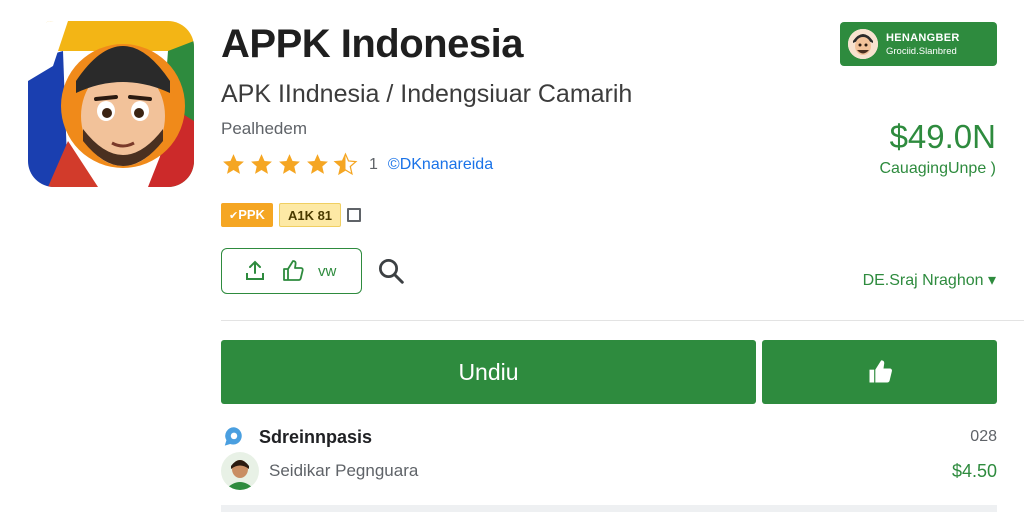 This screenshot has width=1024, height=512. Describe the element at coordinates (923, 37) in the screenshot. I see `promo-title: HENANGBER` at that location.